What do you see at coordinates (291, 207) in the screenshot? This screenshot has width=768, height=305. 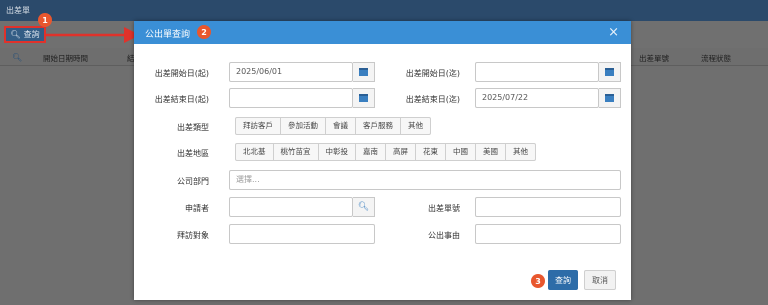 I see `applicant-input` at bounding box center [291, 207].